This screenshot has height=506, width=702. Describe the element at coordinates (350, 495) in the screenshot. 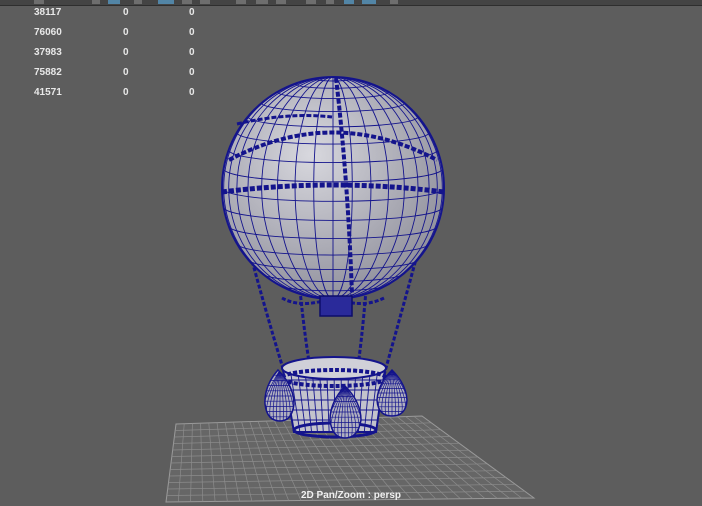

I see `camera-label: 2D Pan/Zoom : persp` at that location.